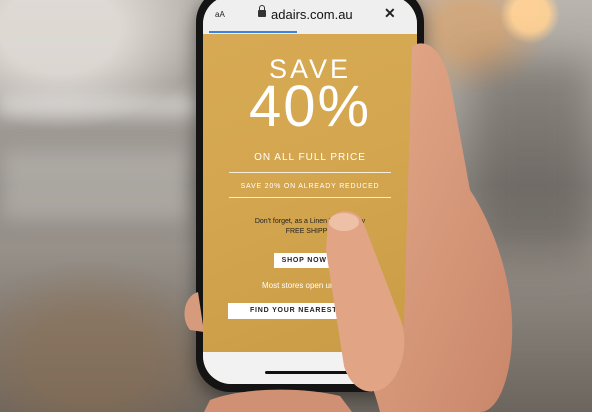 The width and height of the screenshot is (592, 412). What do you see at coordinates (194, 312) in the screenshot?
I see `left-fingertip` at bounding box center [194, 312].